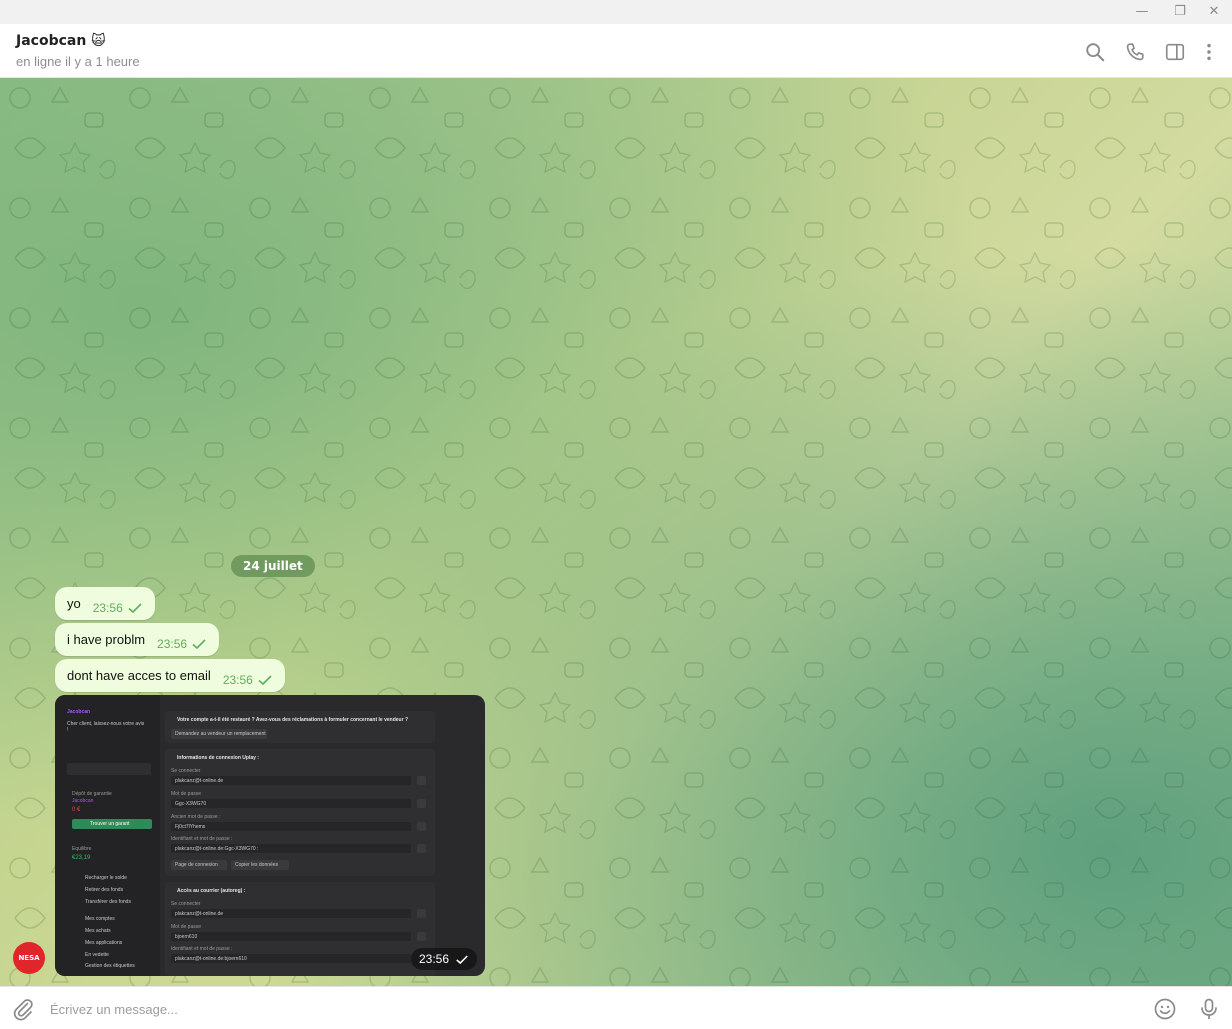 This screenshot has height=1029, width=1232. What do you see at coordinates (78, 61) in the screenshot?
I see `chat-status: en ligne il y a 1 heure` at bounding box center [78, 61].